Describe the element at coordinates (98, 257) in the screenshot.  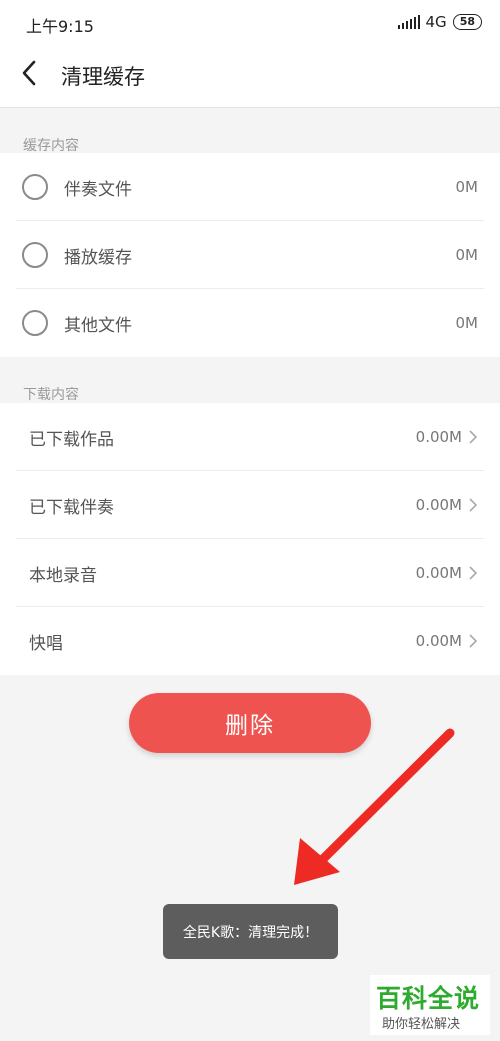
I see `list-item-label: 播放缓存` at that location.